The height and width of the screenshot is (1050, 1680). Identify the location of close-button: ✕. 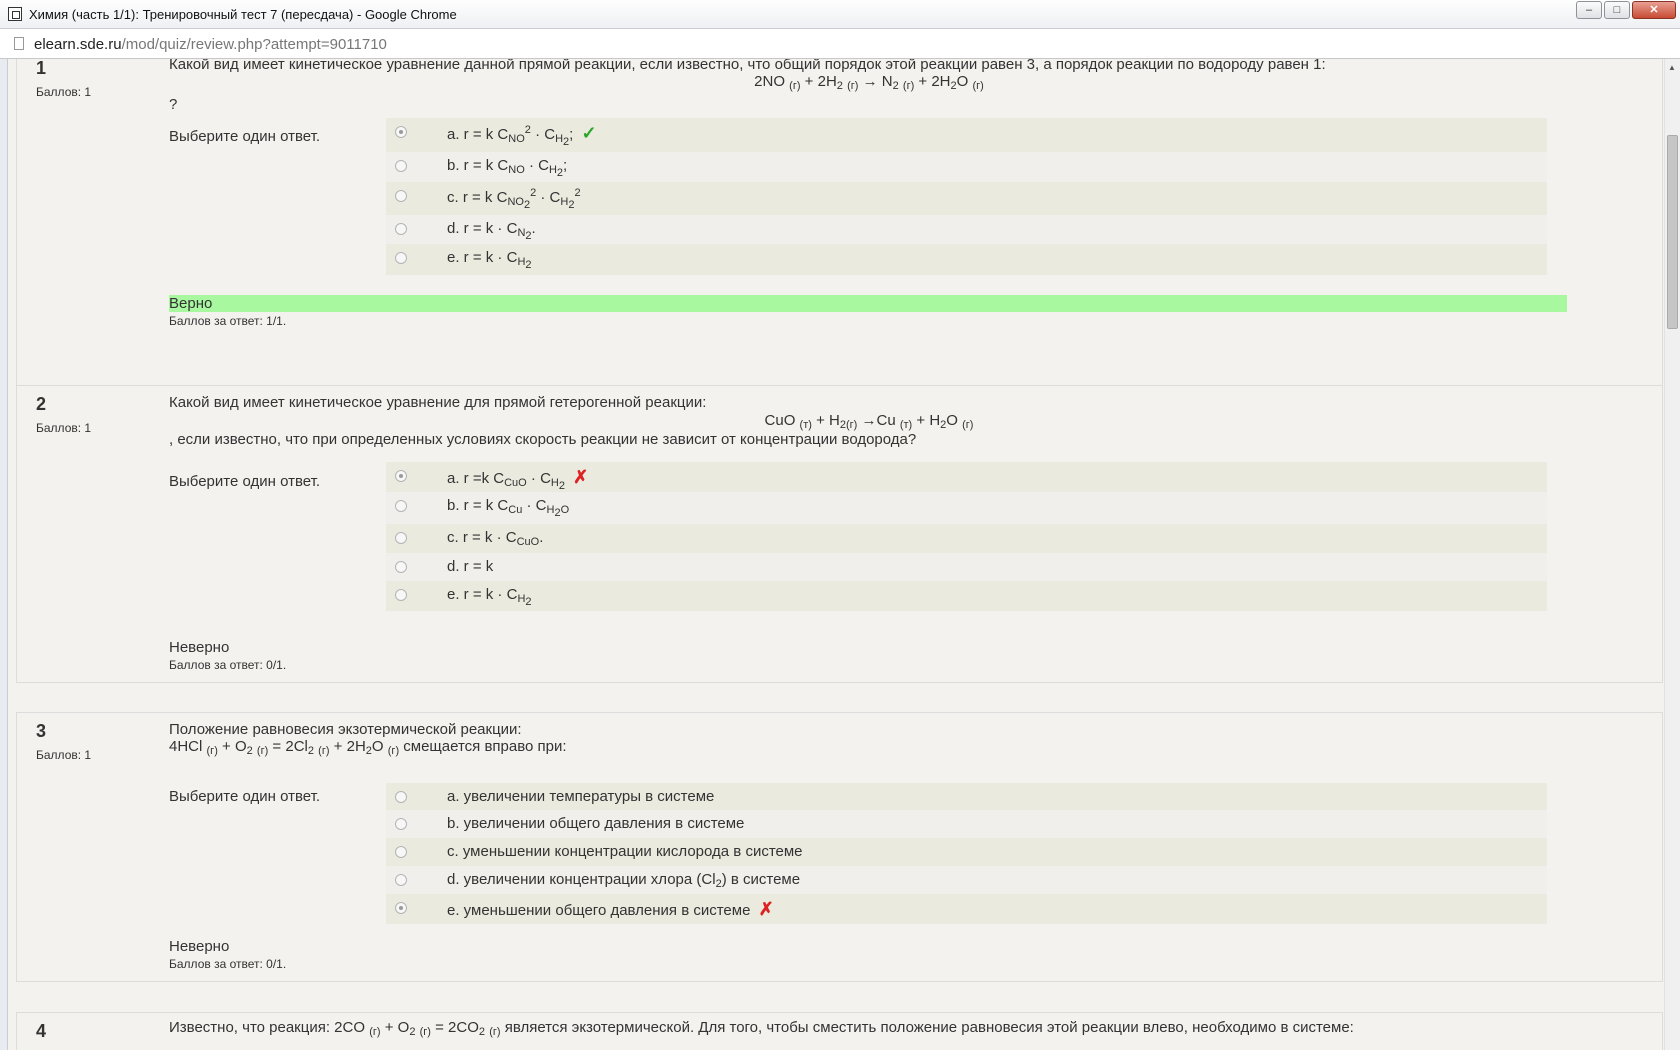
(1654, 10).